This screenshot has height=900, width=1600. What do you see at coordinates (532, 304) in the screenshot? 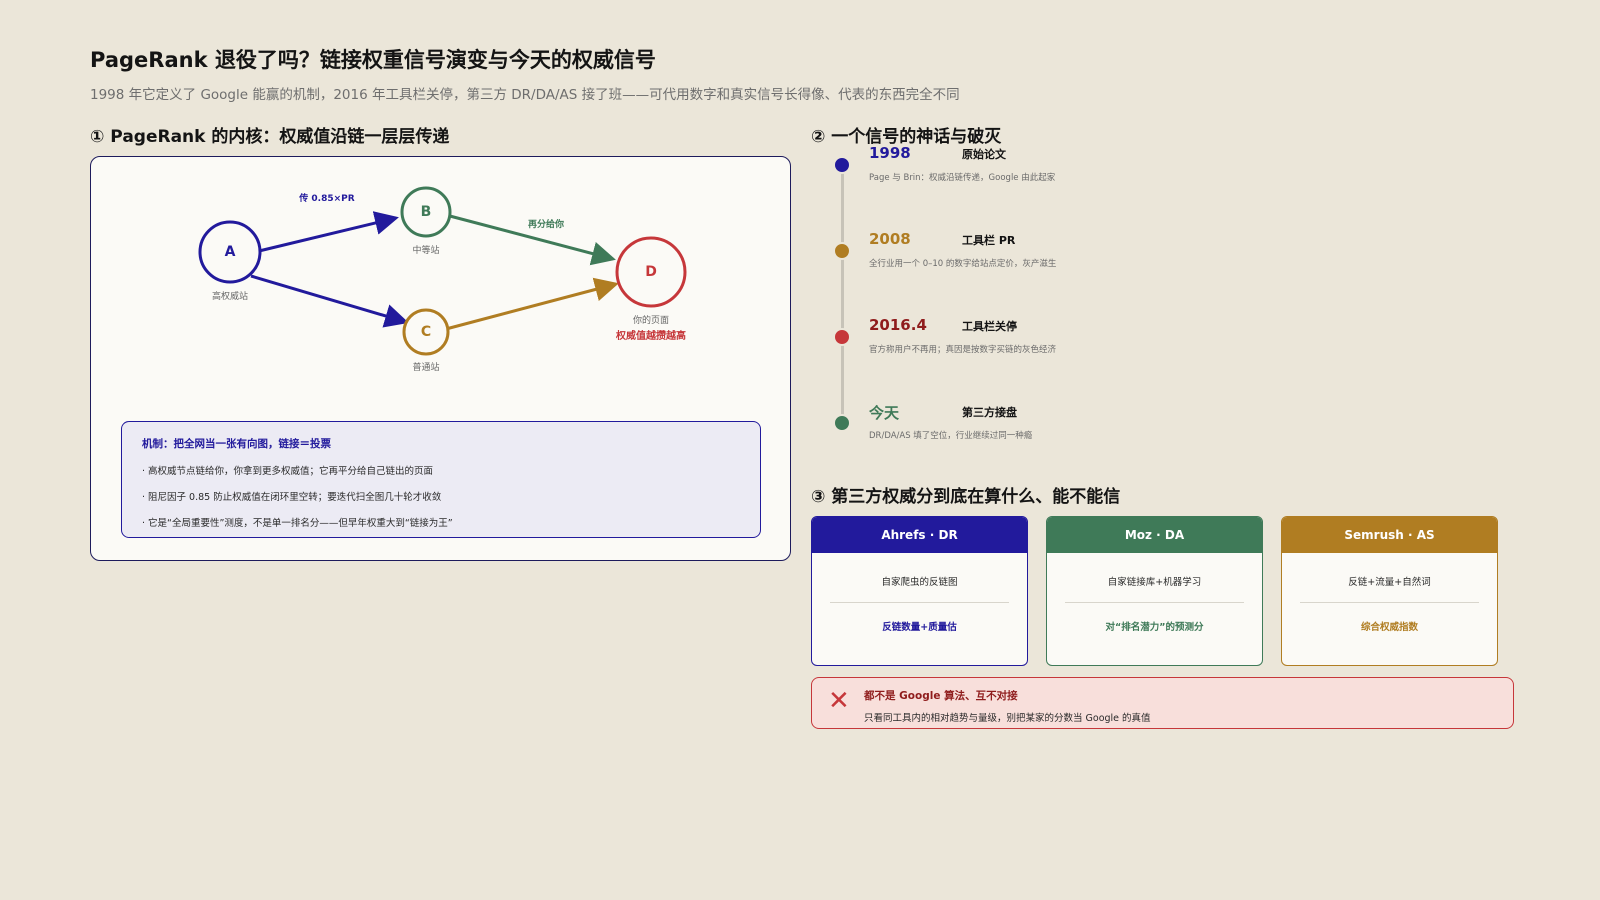
I see `edge-c-d` at bounding box center [532, 304].